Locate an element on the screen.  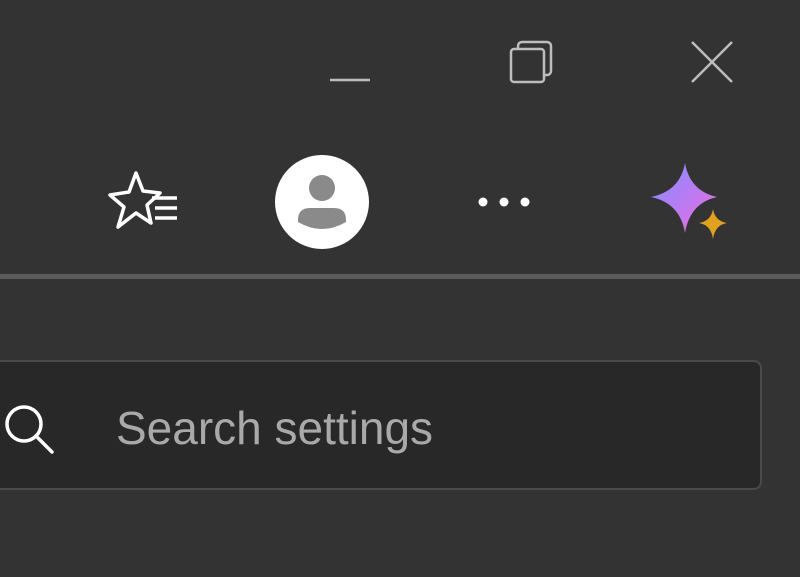
minimize-icon is located at coordinates (350, 80).